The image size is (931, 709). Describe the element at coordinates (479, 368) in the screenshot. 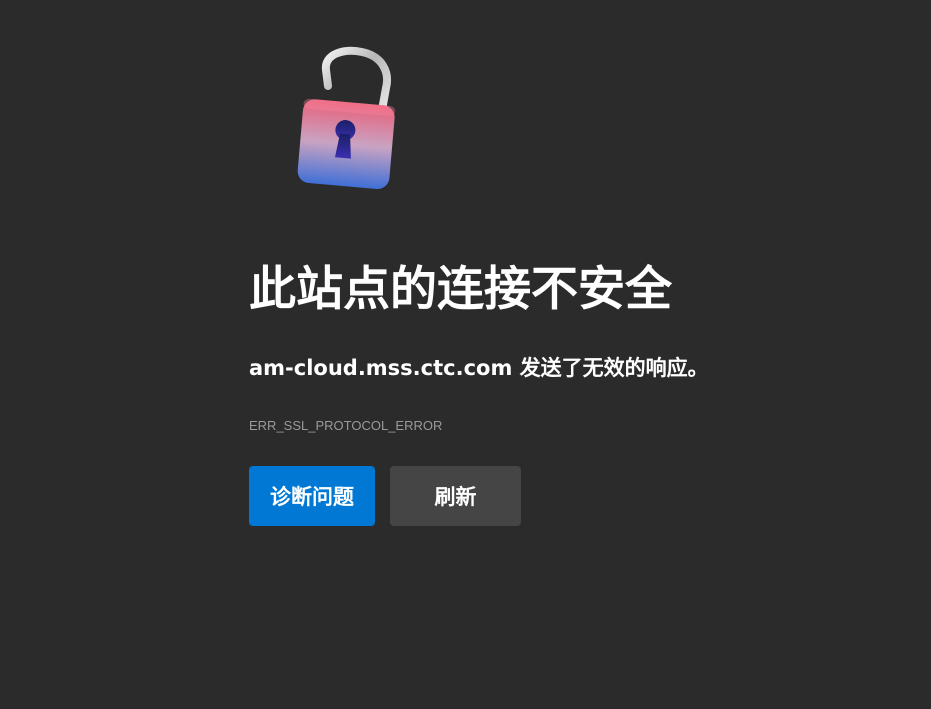

I see `error-description: am-cloud.mss.ctc.com 发送了无效的响应。` at that location.